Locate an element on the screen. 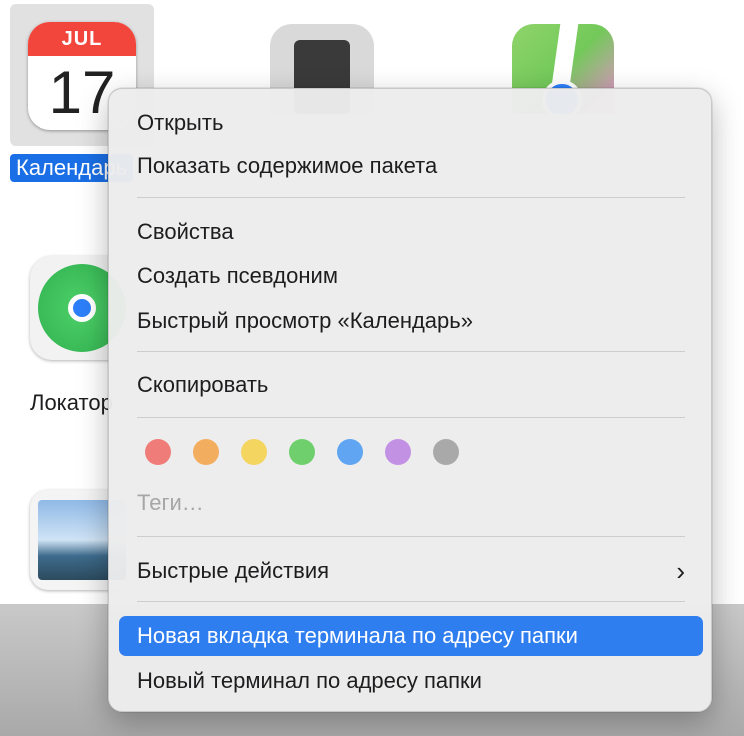 This screenshot has width=744, height=736. tag-red is located at coordinates (158, 452).